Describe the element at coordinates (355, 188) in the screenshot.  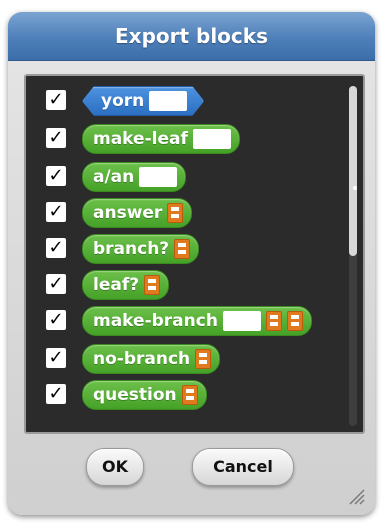
I see `scroll-indicator-dot` at that location.